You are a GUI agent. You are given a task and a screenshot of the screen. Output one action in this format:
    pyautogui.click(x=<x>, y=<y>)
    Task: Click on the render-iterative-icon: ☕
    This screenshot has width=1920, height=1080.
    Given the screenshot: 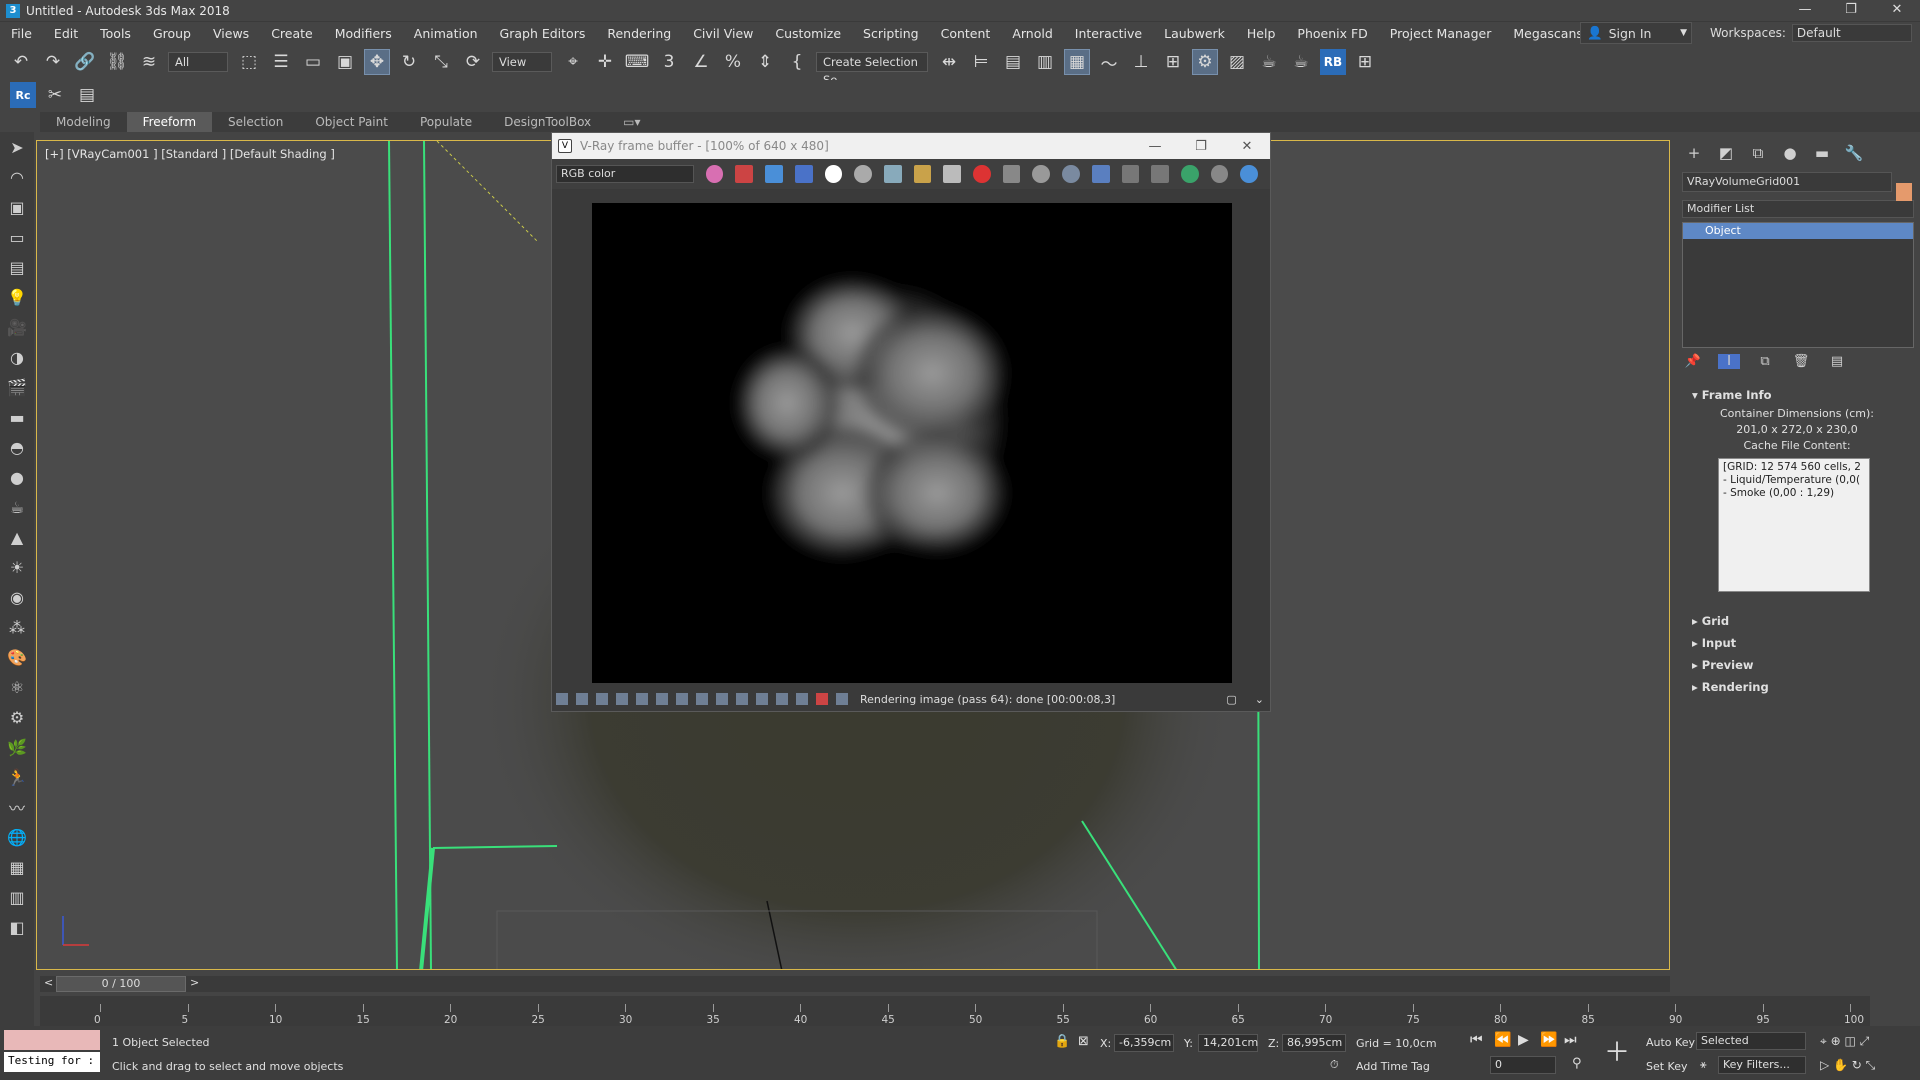 What is the action you would take?
    pyautogui.click(x=1301, y=62)
    